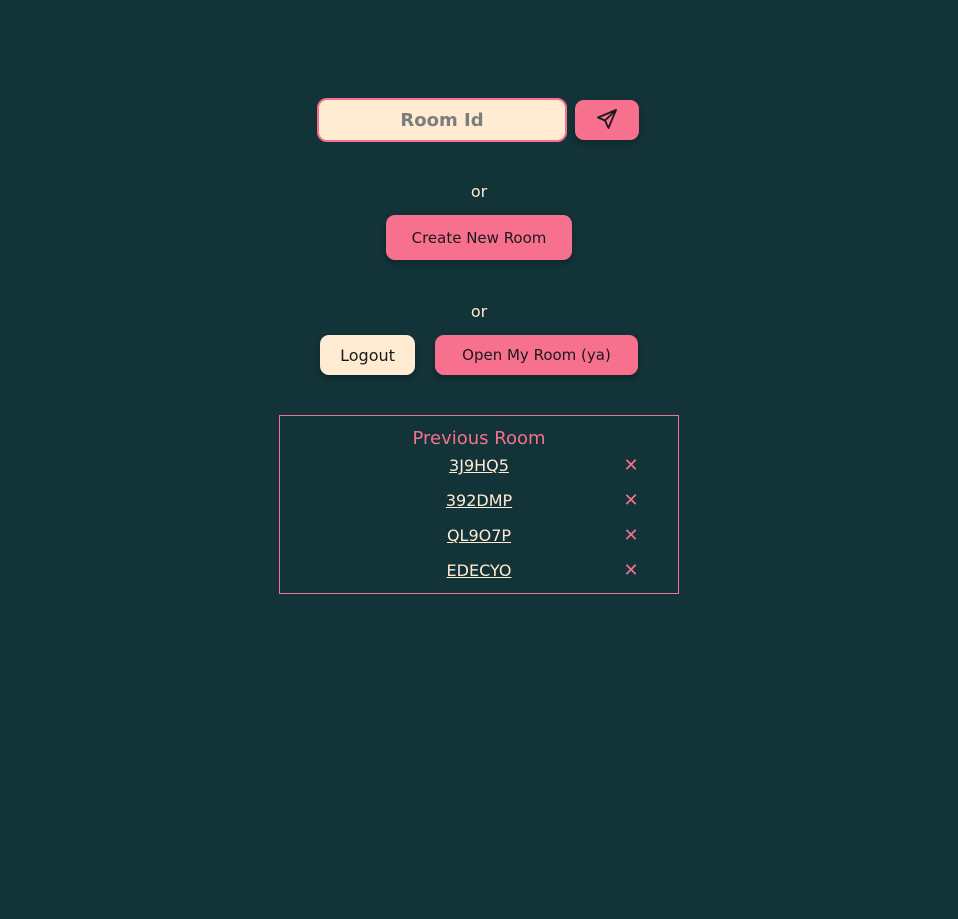 This screenshot has width=958, height=919. I want to click on join-room-row, so click(478, 120).